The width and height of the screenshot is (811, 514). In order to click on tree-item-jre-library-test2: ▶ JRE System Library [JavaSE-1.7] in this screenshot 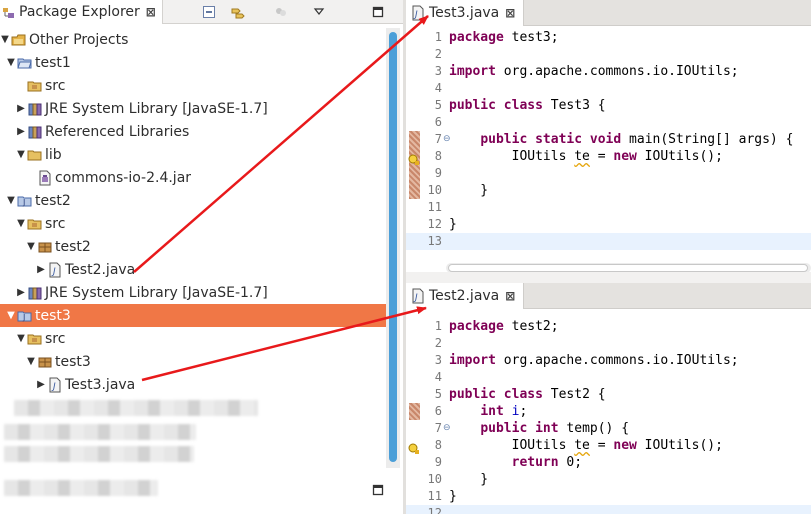, I will do `click(193, 292)`.